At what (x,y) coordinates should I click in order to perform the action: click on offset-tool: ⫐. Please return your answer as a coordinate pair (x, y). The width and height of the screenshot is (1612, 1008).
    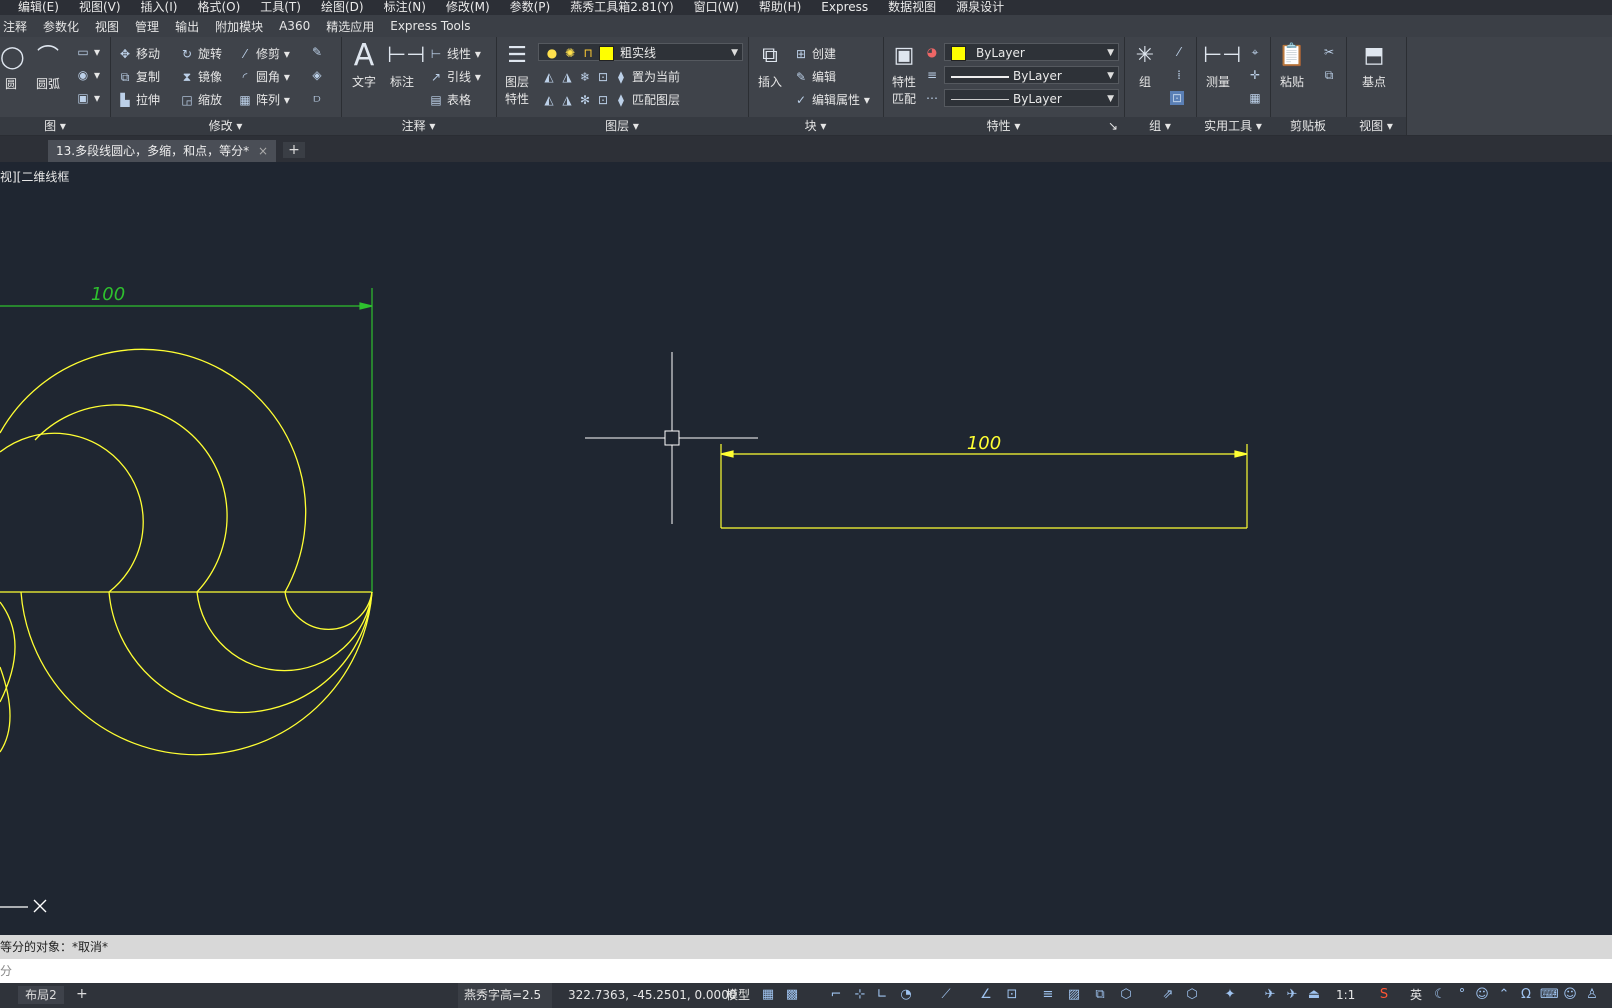
    Looking at the image, I should click on (319, 98).